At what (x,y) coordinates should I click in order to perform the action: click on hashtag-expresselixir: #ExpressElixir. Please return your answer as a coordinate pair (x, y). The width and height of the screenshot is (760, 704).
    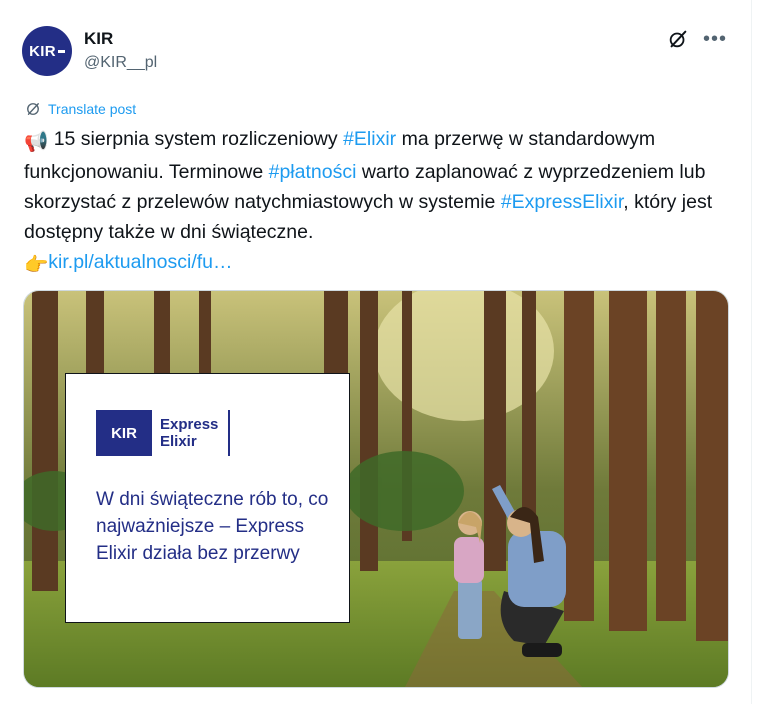
    Looking at the image, I should click on (562, 202).